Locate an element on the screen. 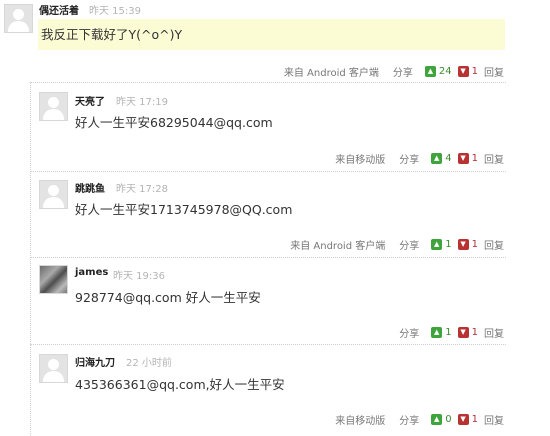 The image size is (550, 436). reply-author: 归海九刀 is located at coordinates (95, 361).